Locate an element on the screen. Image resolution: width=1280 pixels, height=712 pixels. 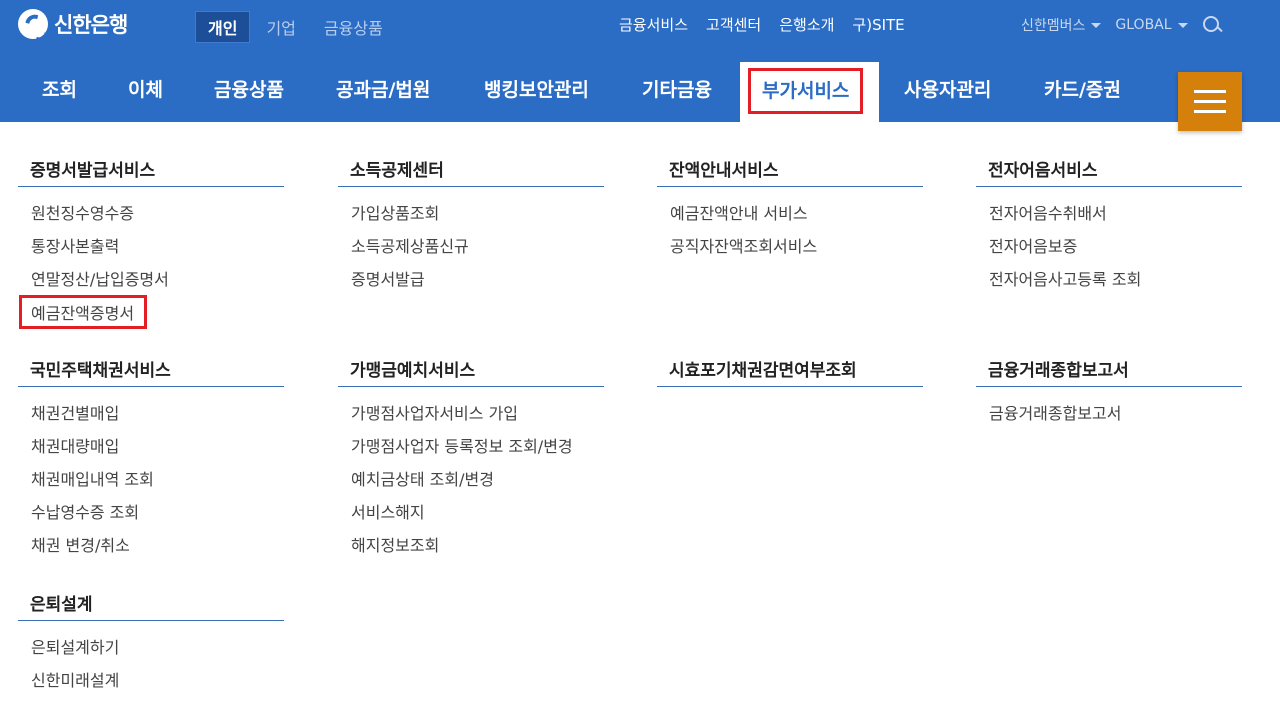
nav-card-securities: 카드/증권 is located at coordinates (1082, 92).